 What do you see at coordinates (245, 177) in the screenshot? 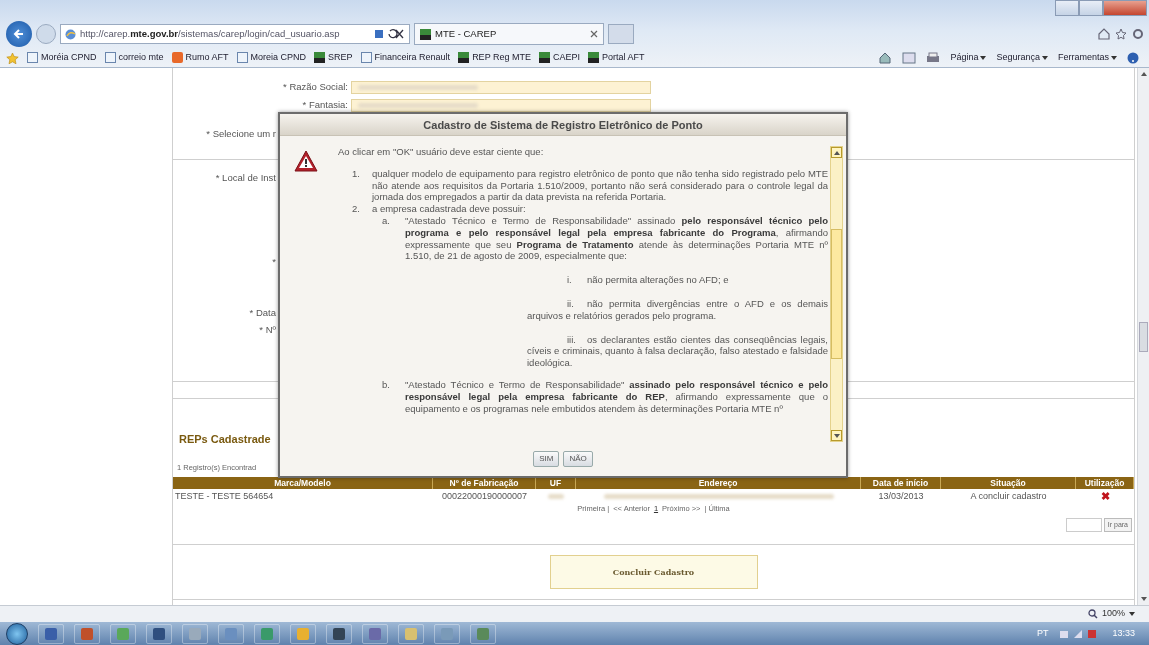
I see `field-label: * Local de Inst` at bounding box center [245, 177].